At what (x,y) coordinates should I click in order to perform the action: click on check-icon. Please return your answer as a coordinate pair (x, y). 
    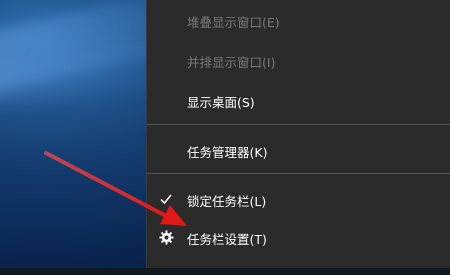
    Looking at the image, I should click on (166, 199).